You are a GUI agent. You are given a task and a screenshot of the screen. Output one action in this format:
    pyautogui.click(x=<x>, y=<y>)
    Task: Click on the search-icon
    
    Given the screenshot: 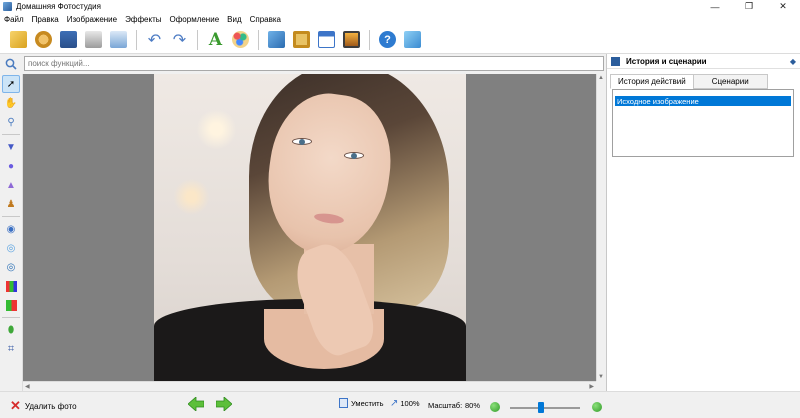 What is the action you would take?
    pyautogui.click(x=11, y=64)
    